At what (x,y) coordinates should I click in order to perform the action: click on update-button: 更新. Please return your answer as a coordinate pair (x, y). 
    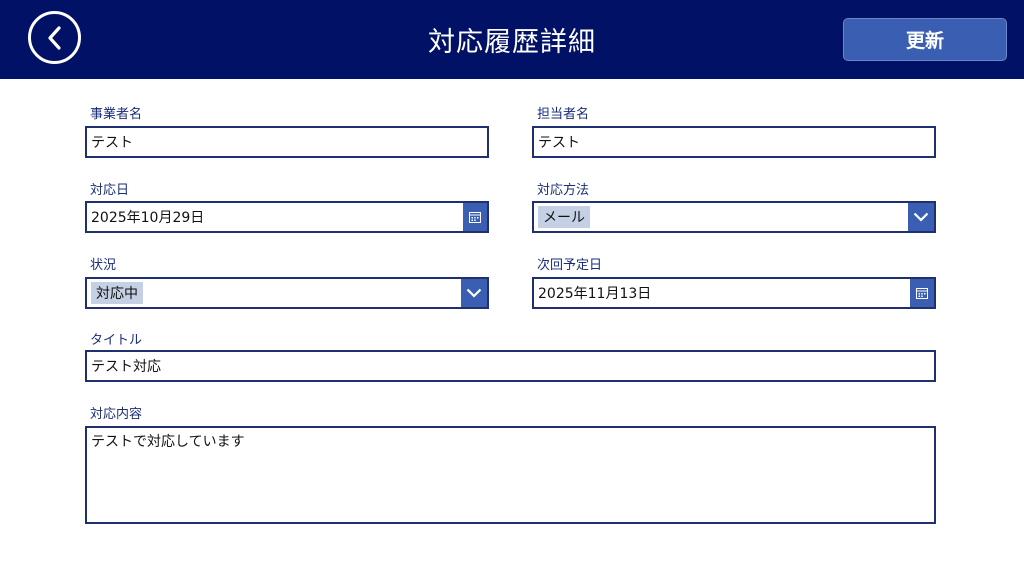
    Looking at the image, I should click on (925, 39).